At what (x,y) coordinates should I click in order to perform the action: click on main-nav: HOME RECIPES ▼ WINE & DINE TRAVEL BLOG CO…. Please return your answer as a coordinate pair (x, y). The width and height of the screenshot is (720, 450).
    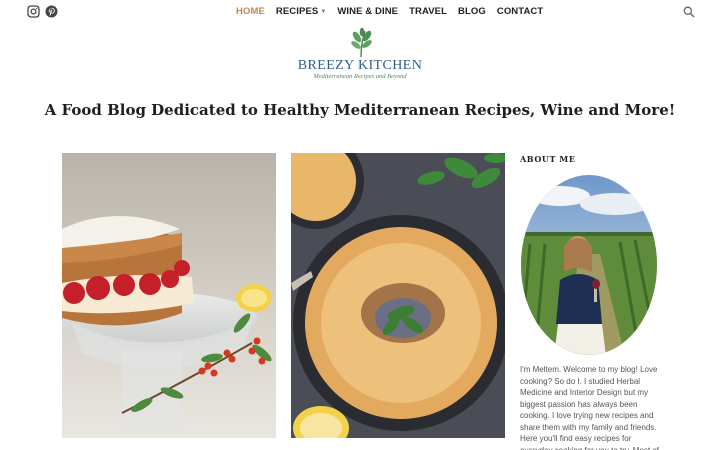
    Looking at the image, I should click on (389, 11).